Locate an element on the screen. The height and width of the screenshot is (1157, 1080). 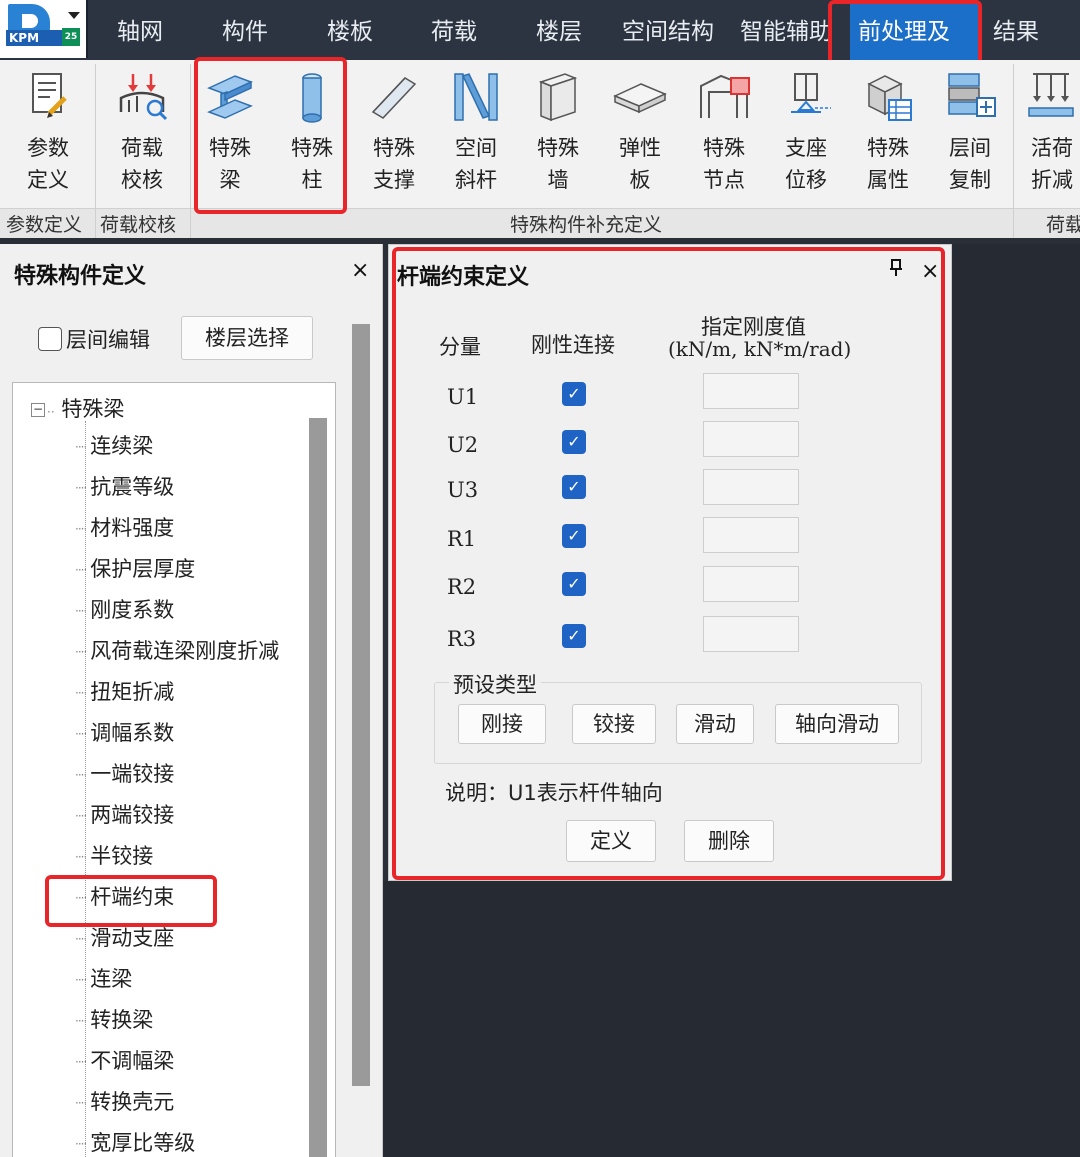
special-node-button: 特殊 节点 is located at coordinates (724, 134).